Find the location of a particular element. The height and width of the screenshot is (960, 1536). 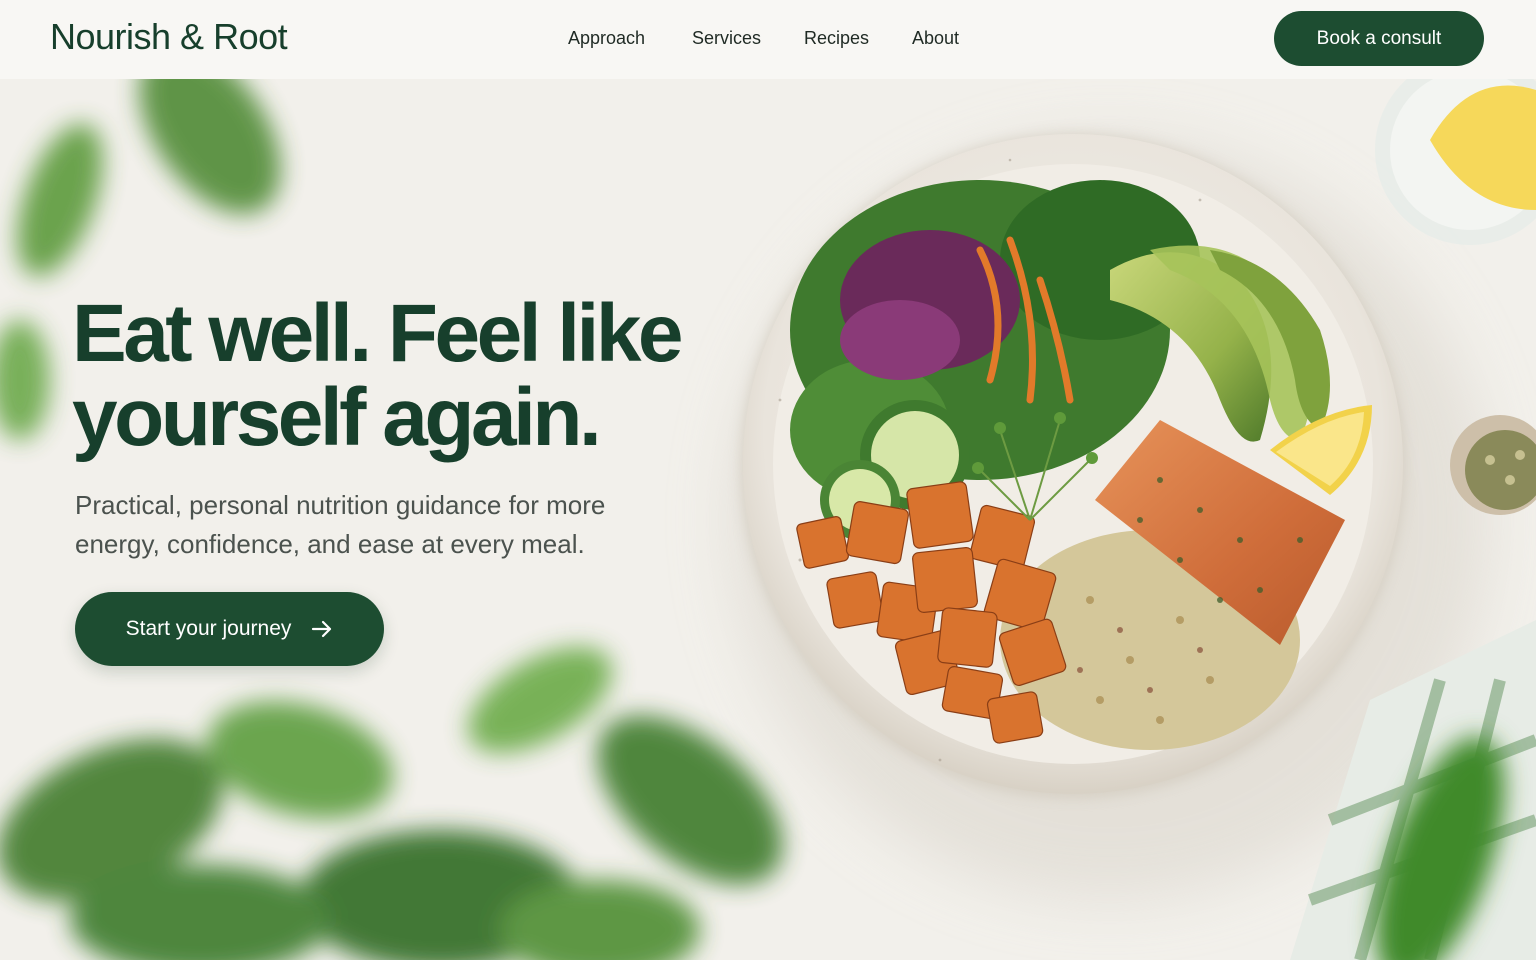

arrow-right-icon is located at coordinates (322, 629).